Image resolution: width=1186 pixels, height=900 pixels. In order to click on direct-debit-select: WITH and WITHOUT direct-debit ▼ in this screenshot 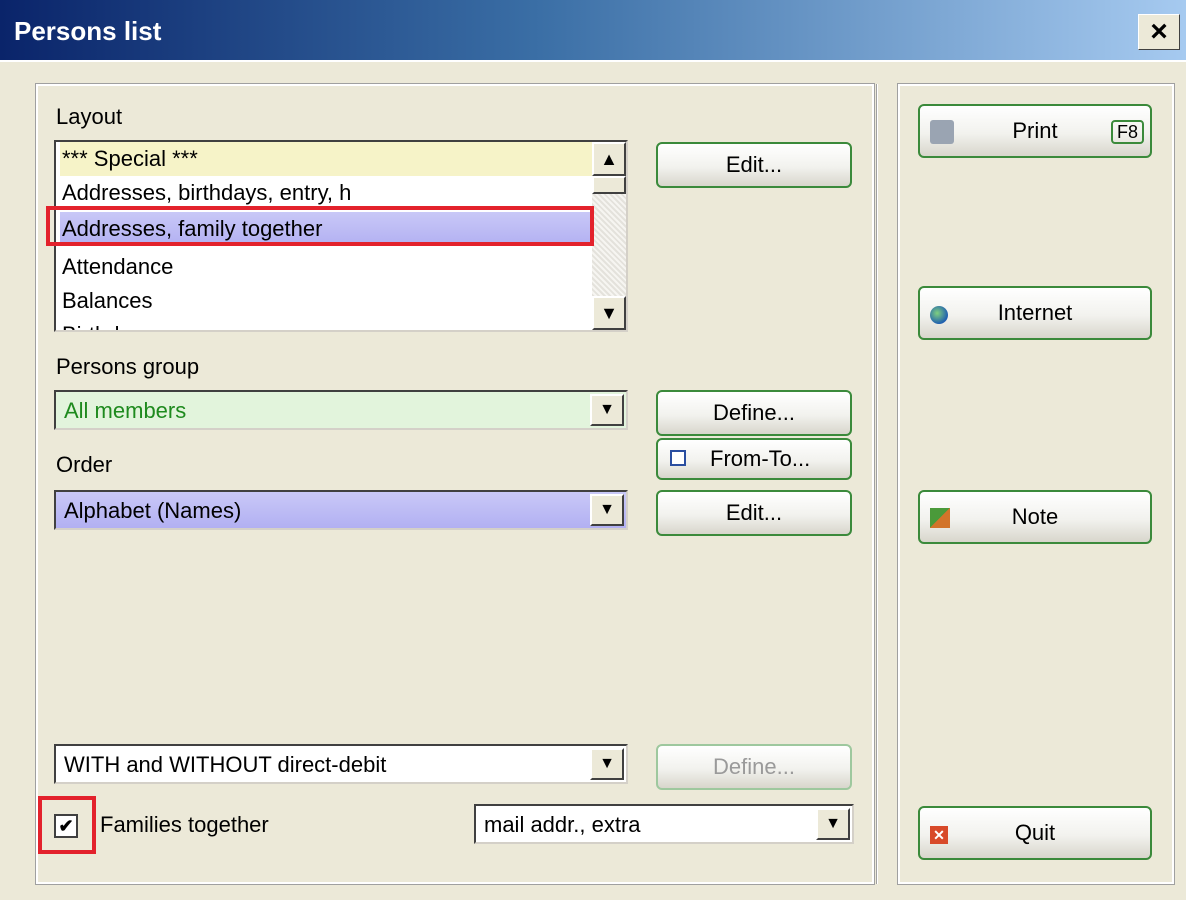, I will do `click(341, 764)`.